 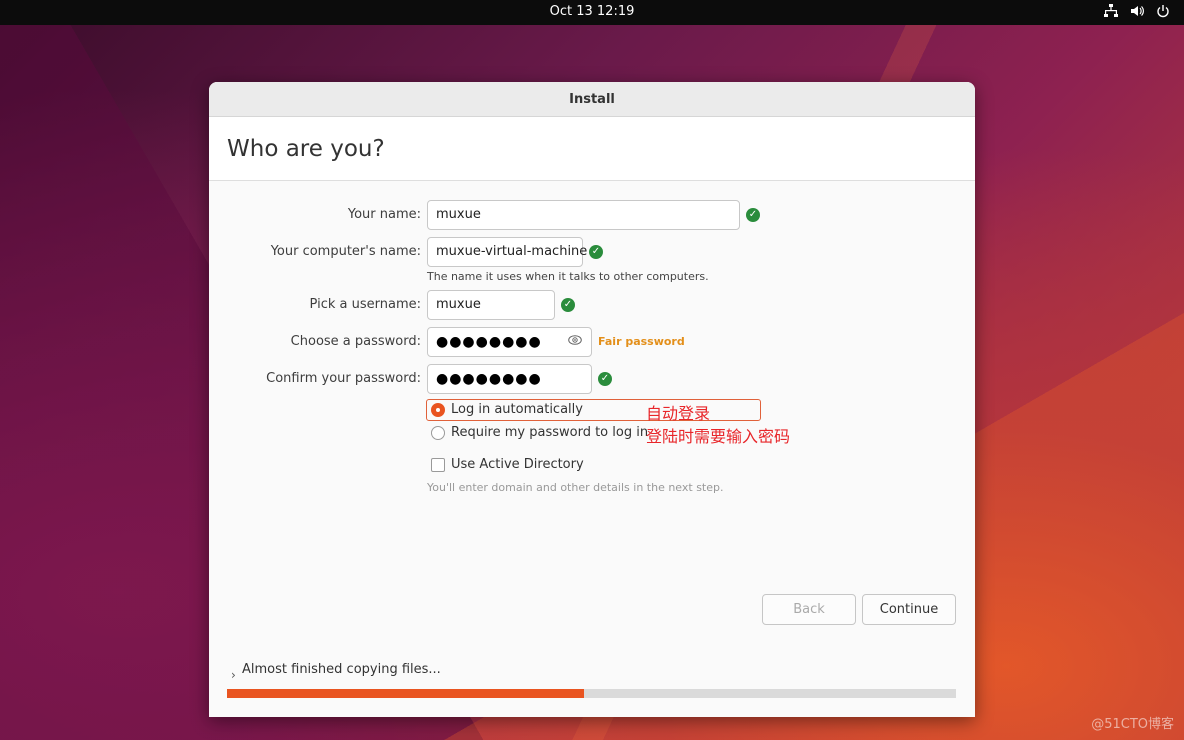 What do you see at coordinates (592, 305) in the screenshot?
I see `username-row: Pick a username: muxue ✓` at bounding box center [592, 305].